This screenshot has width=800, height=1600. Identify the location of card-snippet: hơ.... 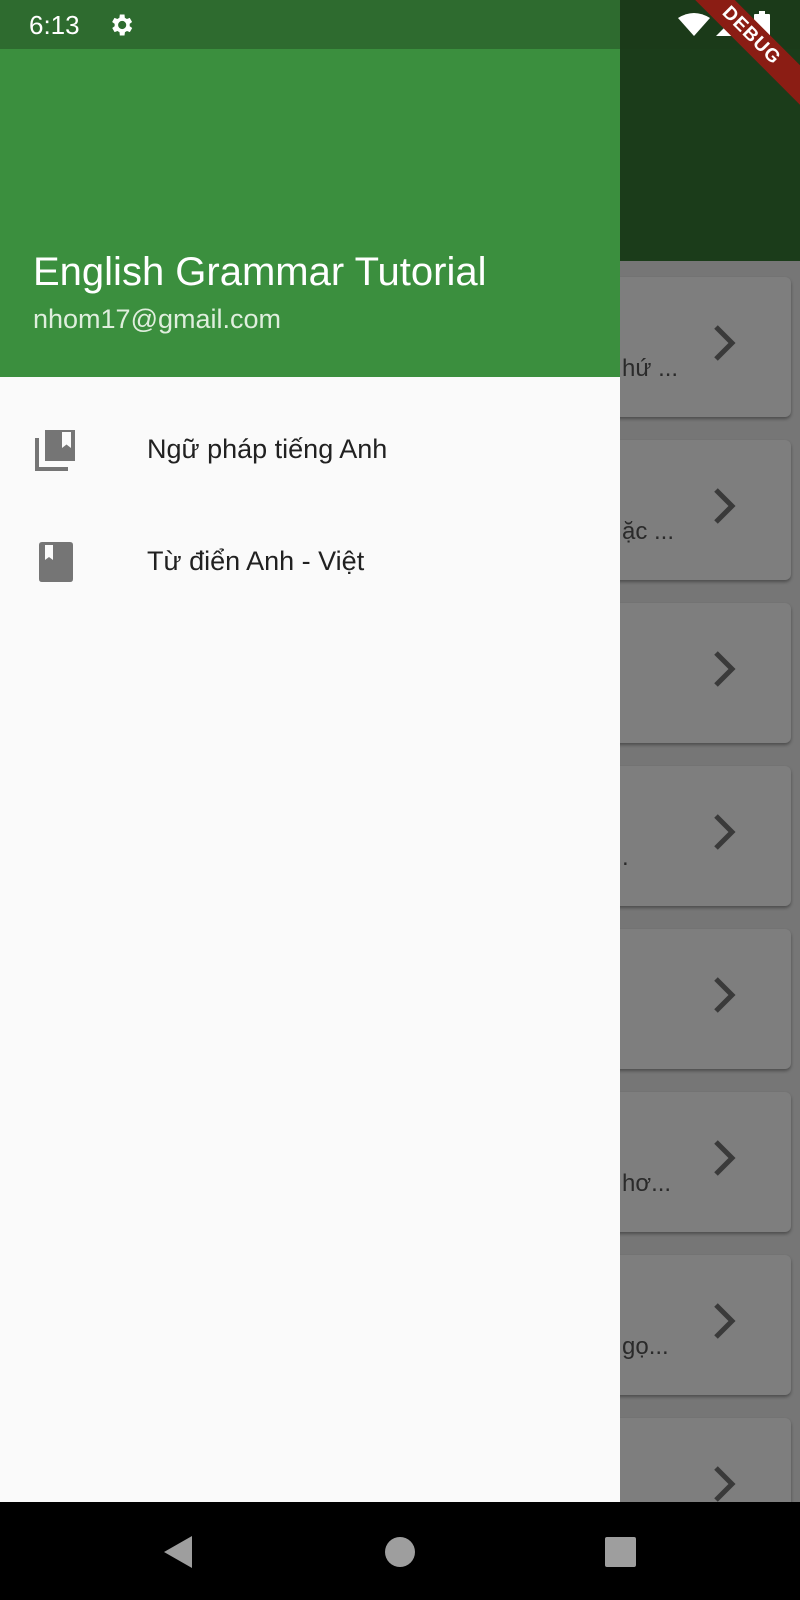
(647, 1183).